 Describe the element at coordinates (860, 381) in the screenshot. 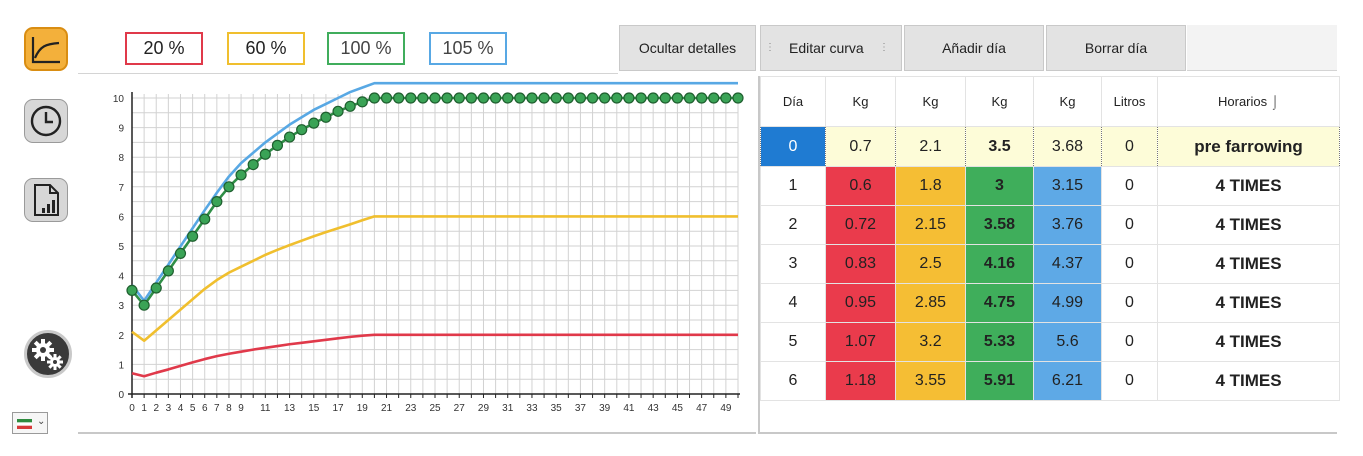

I see `cell-kg-20: 1.18` at that location.